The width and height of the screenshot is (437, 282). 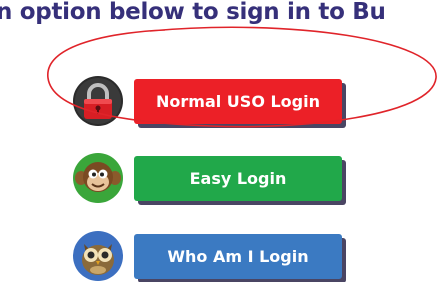 What do you see at coordinates (193, 12) in the screenshot?
I see `sign-in-instruction: n option below to sign in to Bu` at bounding box center [193, 12].